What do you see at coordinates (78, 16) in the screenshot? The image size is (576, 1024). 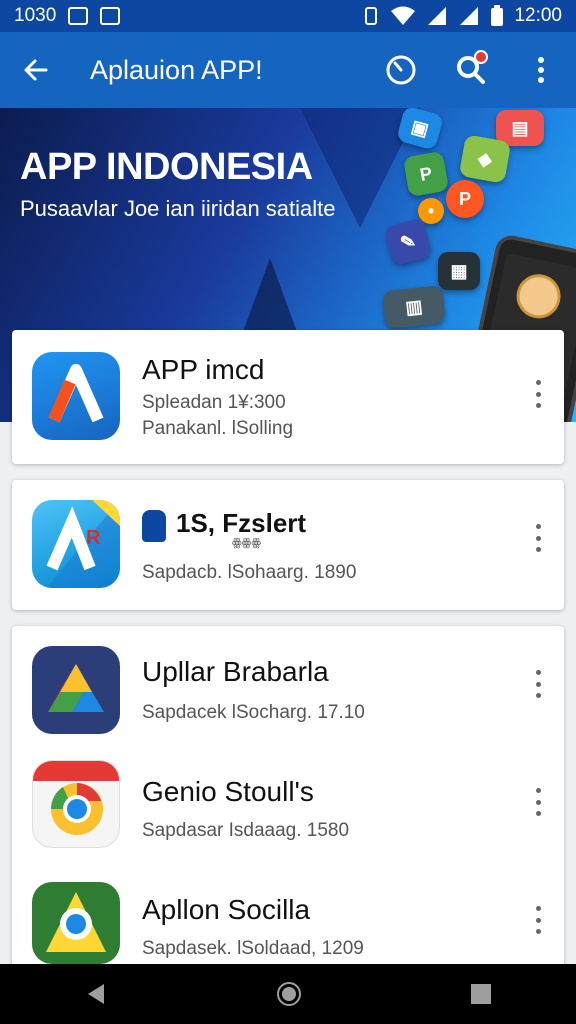 I see `notification-icon` at bounding box center [78, 16].